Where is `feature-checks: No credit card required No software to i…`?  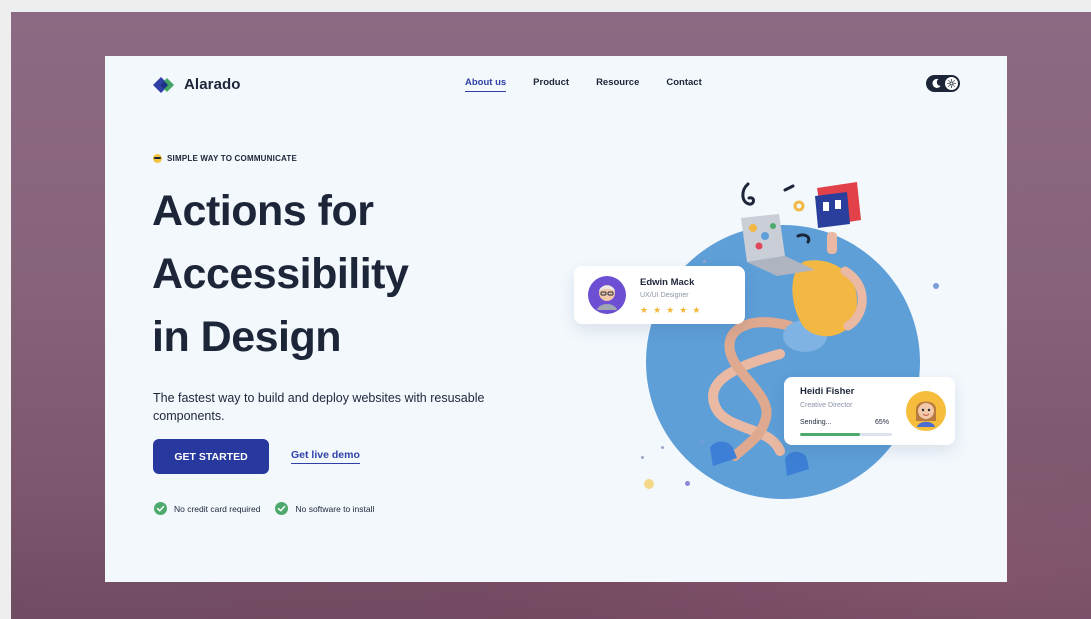
feature-checks: No credit card required No software to i… is located at coordinates (264, 508).